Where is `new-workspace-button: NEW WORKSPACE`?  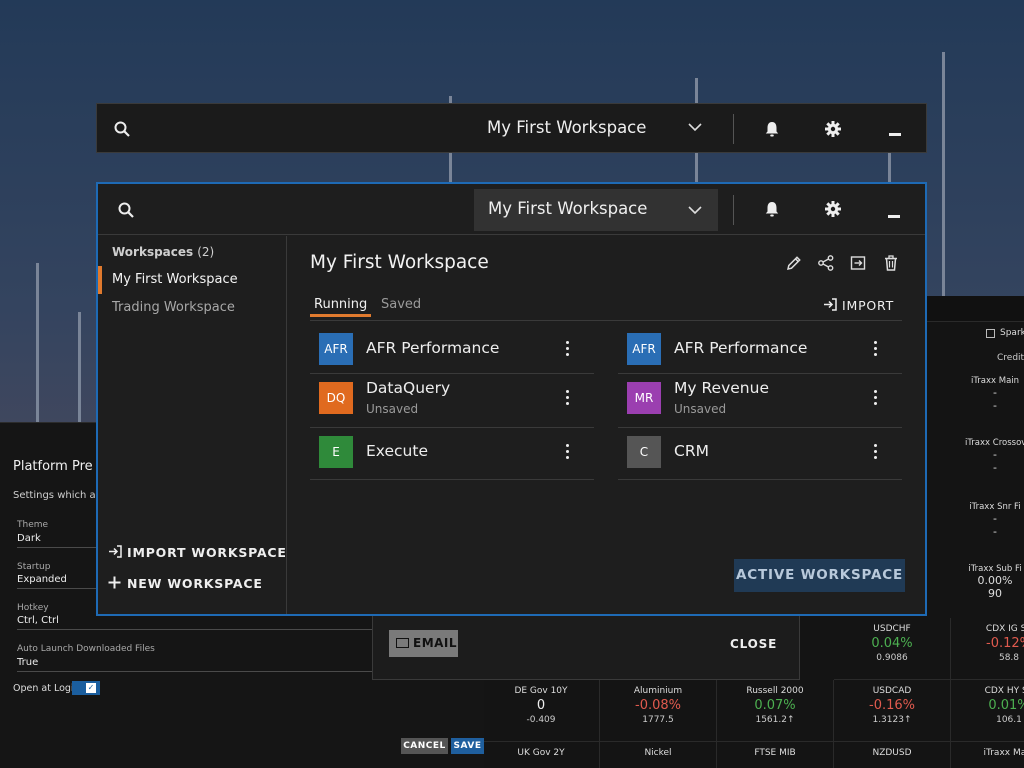 new-workspace-button: NEW WORKSPACE is located at coordinates (185, 583).